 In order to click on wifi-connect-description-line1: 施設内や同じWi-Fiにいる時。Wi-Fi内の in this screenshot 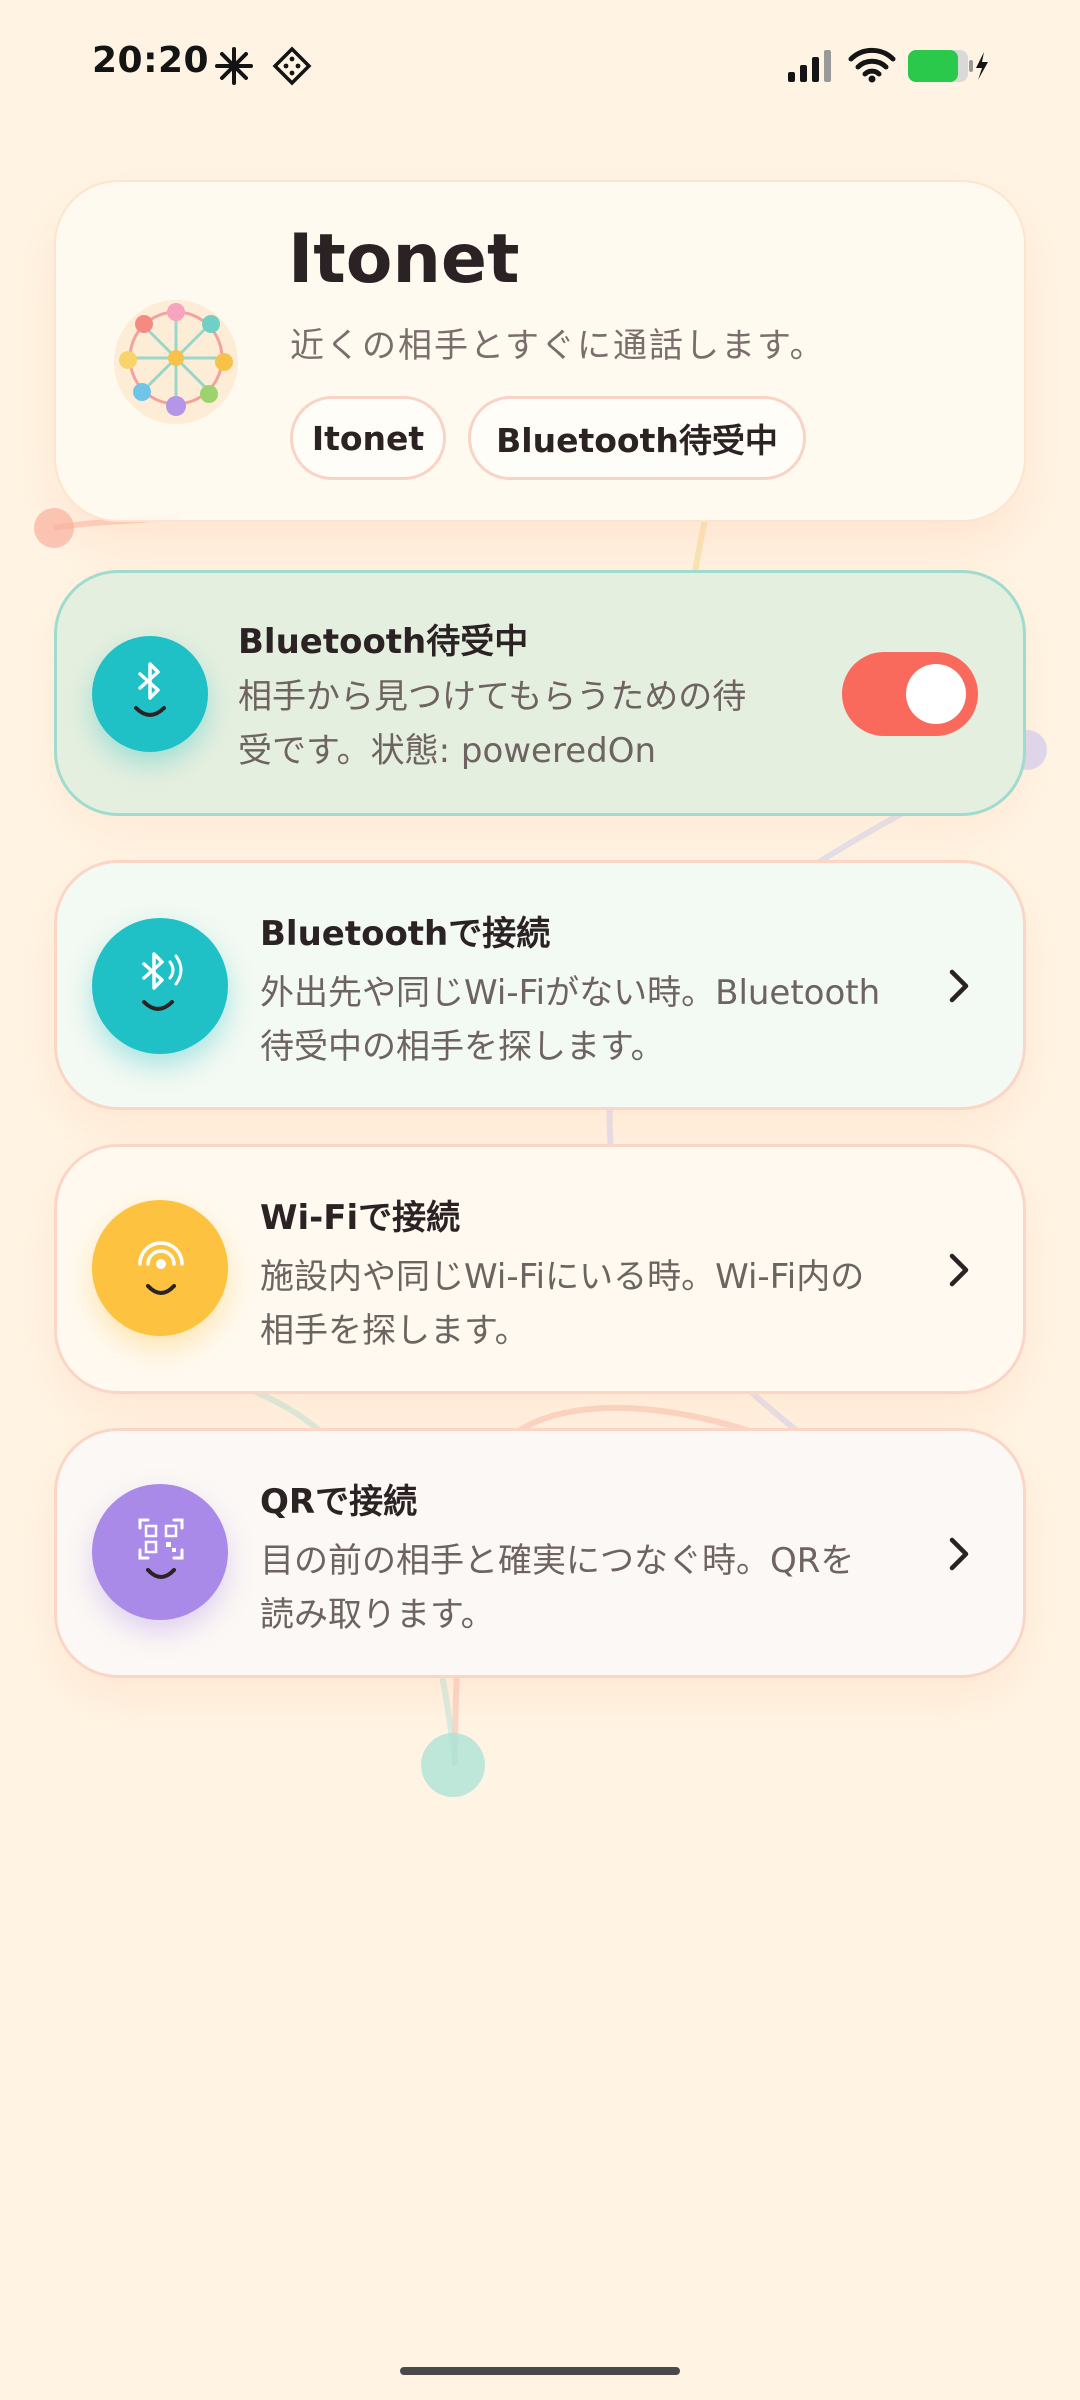, I will do `click(562, 1277)`.